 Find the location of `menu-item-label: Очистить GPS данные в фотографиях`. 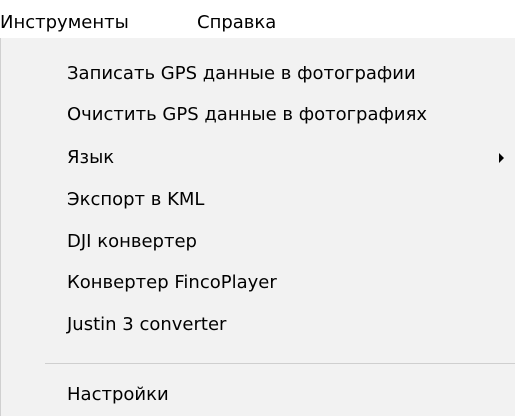

menu-item-label: Очистить GPS данные в фотографиях is located at coordinates (247, 114).